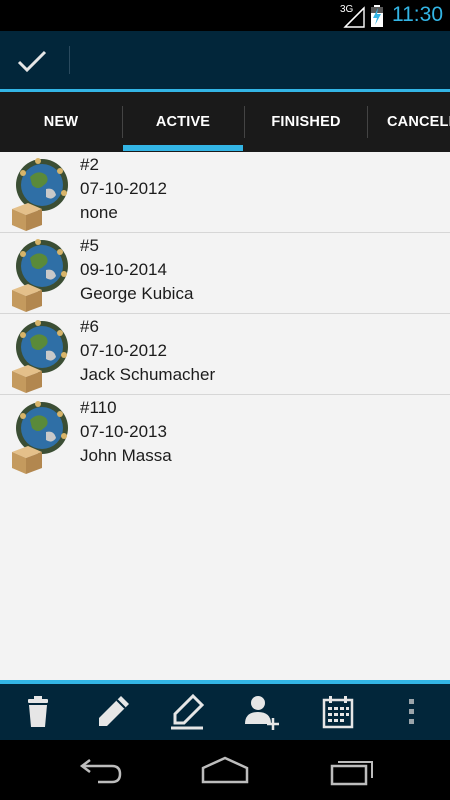  What do you see at coordinates (69, 60) in the screenshot?
I see `action-bar-divider` at bounding box center [69, 60].